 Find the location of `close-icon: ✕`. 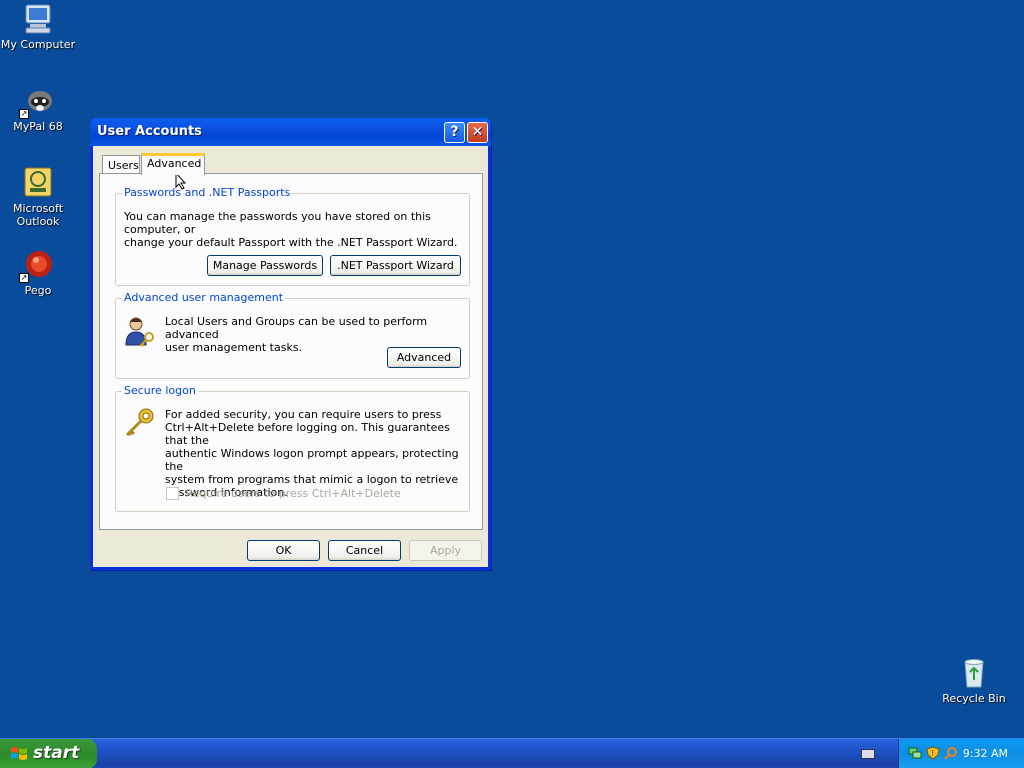

close-icon: ✕ is located at coordinates (477, 132).